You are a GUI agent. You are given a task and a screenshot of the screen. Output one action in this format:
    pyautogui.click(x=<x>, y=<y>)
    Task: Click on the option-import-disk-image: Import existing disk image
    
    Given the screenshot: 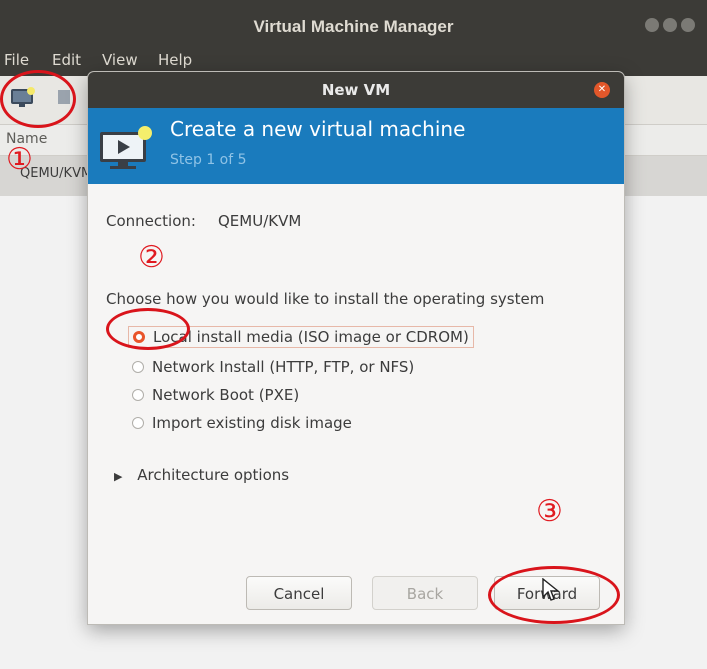 What is the action you would take?
    pyautogui.click(x=242, y=423)
    